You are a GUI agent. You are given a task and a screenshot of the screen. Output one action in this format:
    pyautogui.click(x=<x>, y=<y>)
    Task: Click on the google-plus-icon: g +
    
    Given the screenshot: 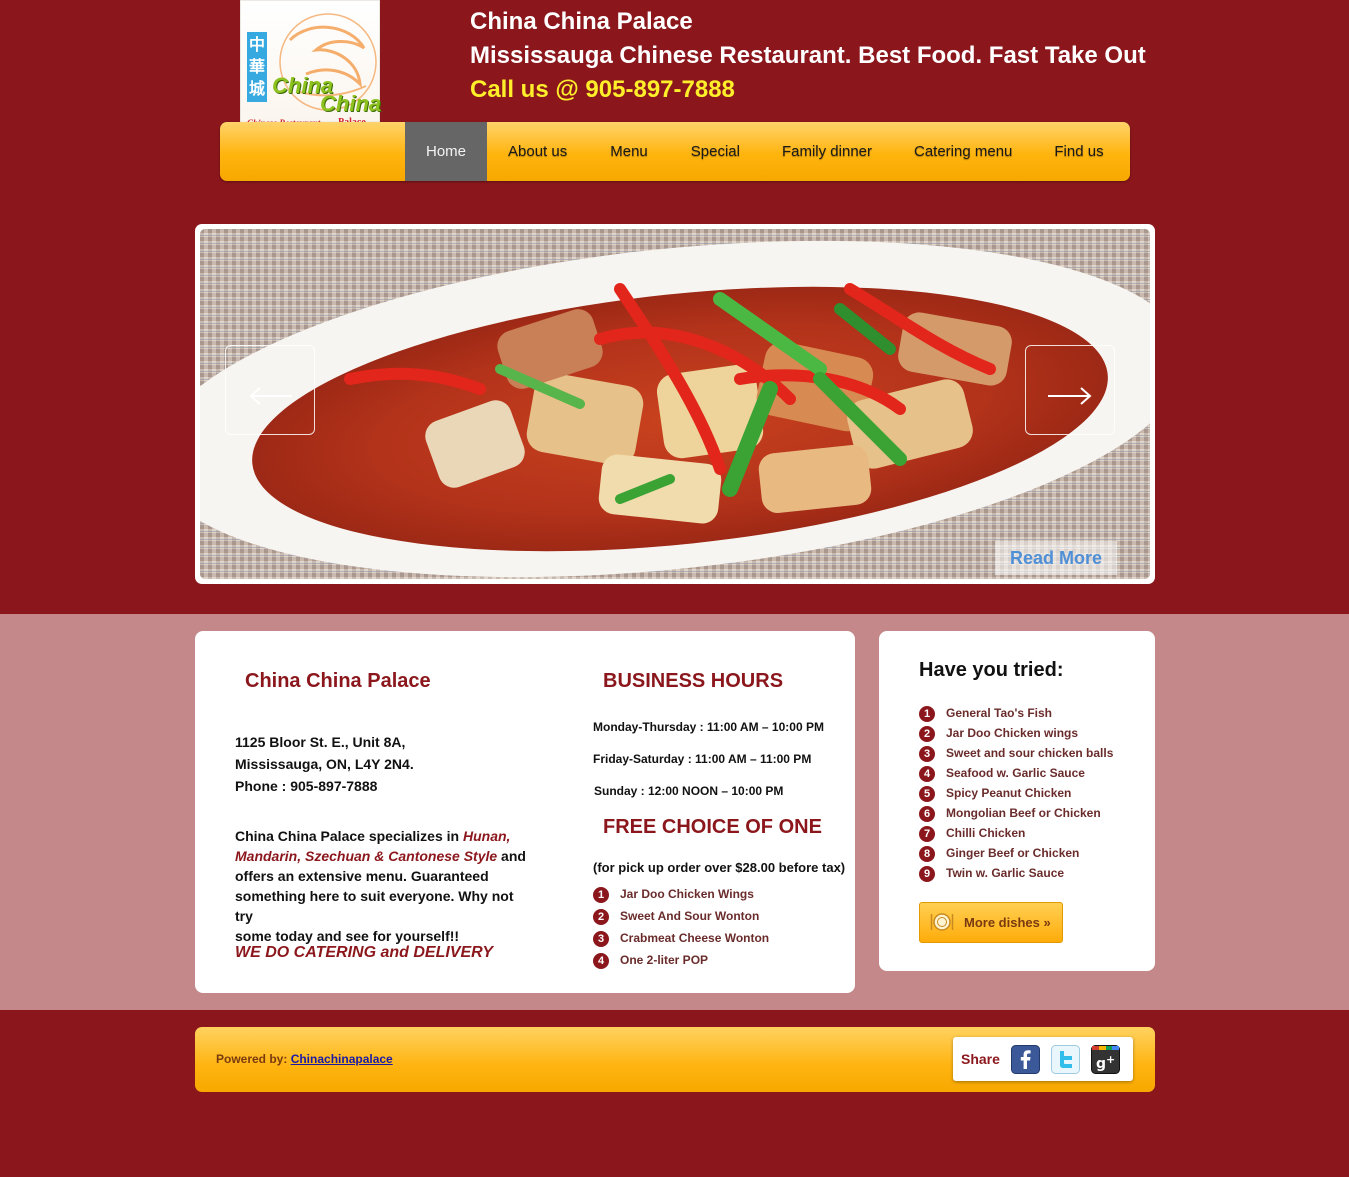 What is the action you would take?
    pyautogui.click(x=1105, y=1059)
    